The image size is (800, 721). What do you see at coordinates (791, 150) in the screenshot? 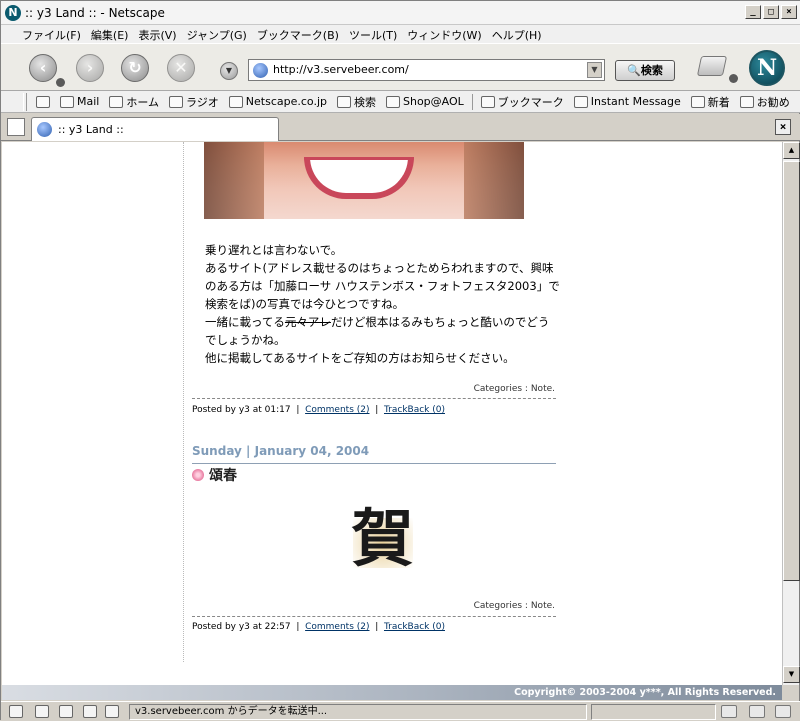
I see `scroll-up-icon: ▲` at bounding box center [791, 150].